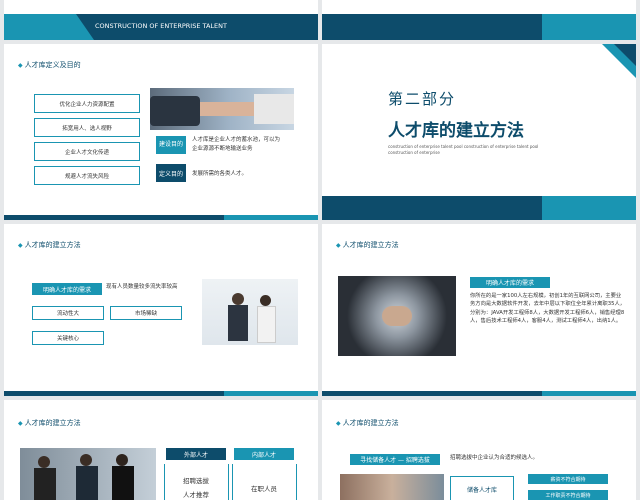 The image size is (640, 500). What do you see at coordinates (395, 459) in the screenshot?
I see `recruit-label: 寻找储备人才 — 招聘选拔` at bounding box center [395, 459].